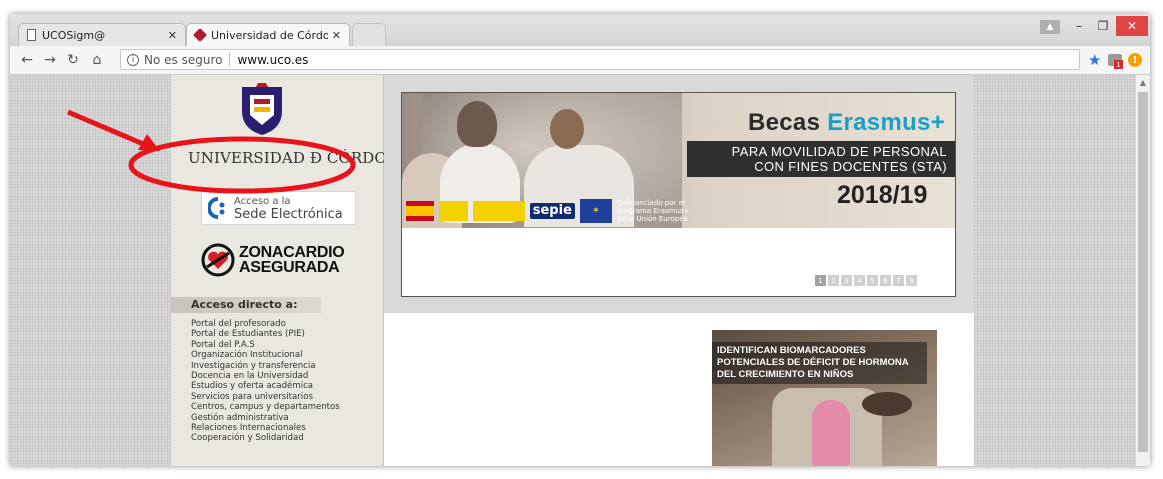 The width and height of the screenshot is (1163, 479). I want to click on sepie-logo: sepie, so click(552, 211).